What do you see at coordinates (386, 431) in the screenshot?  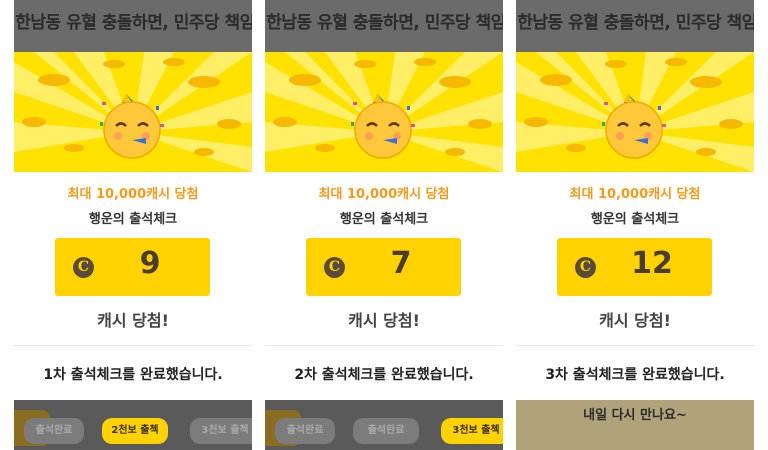 I see `stage-chip-2: 출석완료` at bounding box center [386, 431].